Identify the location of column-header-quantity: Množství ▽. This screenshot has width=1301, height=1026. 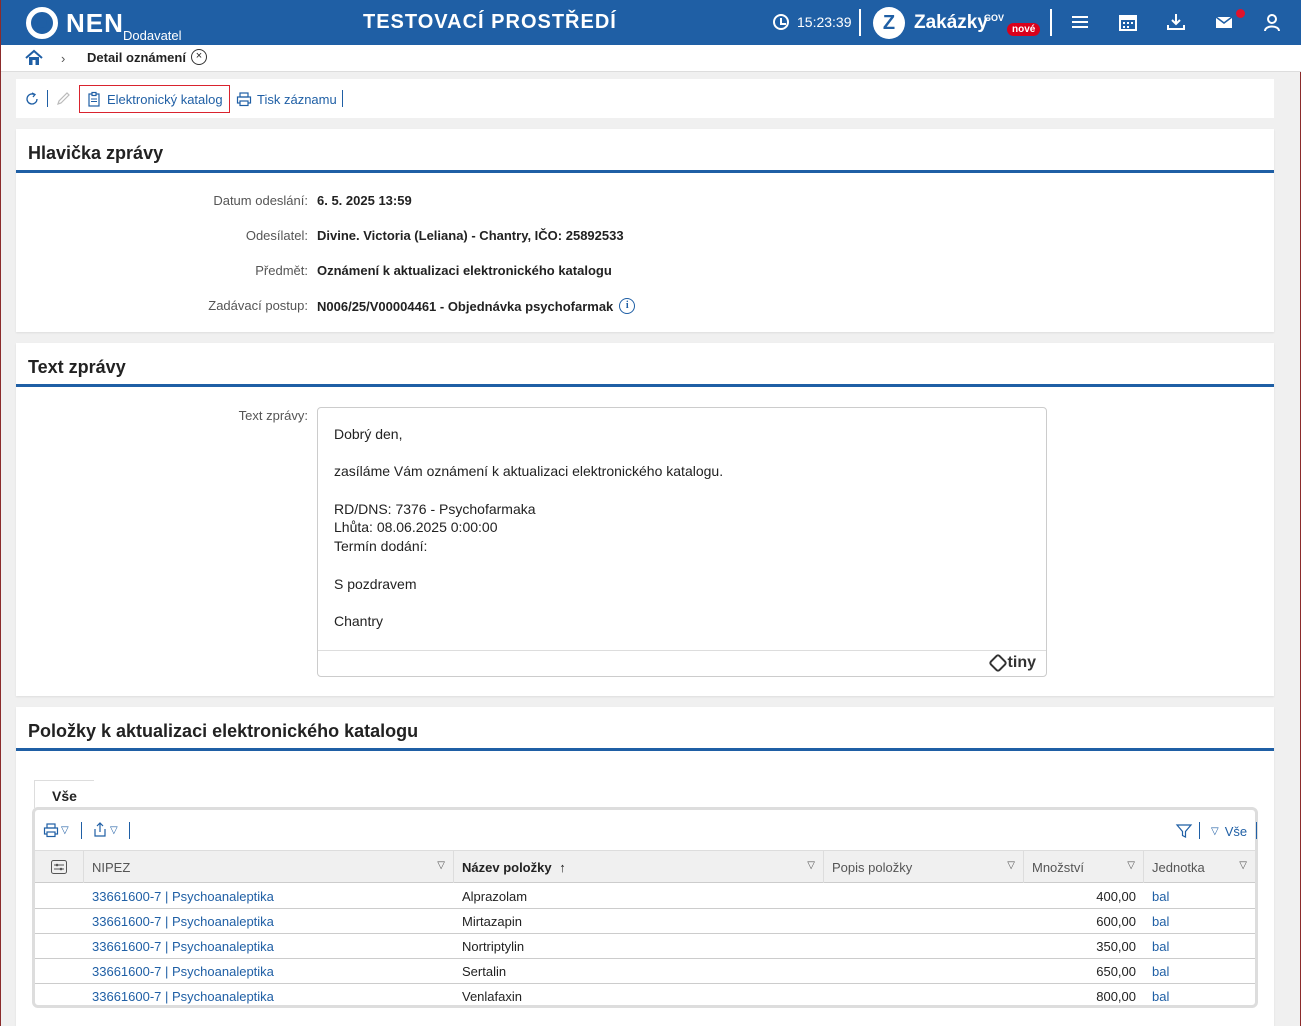
(1084, 867).